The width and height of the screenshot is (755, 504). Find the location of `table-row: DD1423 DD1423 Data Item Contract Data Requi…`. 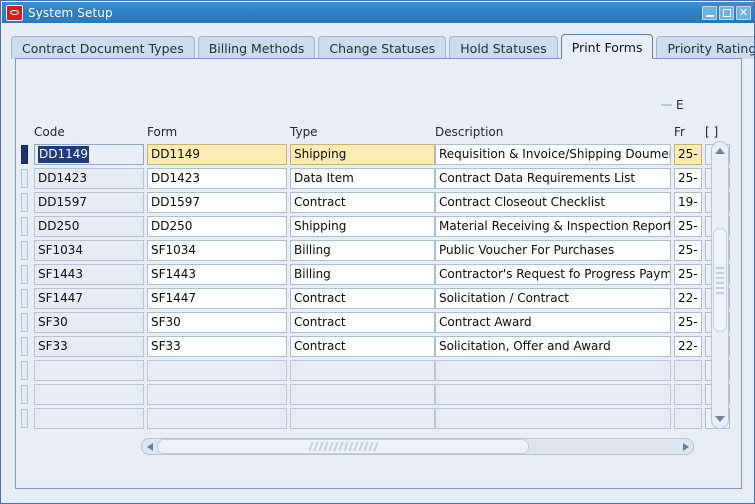

table-row: DD1423 DD1423 Data Item Contract Data Requi… is located at coordinates (378, 179).